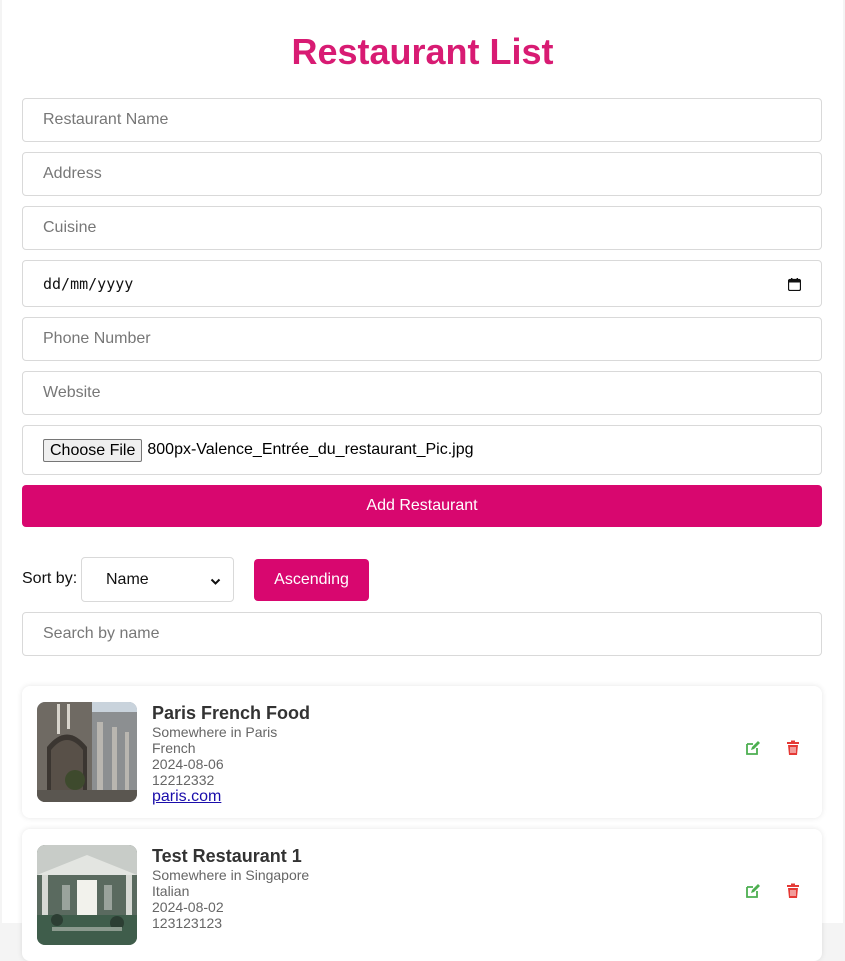 Image resolution: width=845 pixels, height=961 pixels. I want to click on sort-select: Name, so click(157, 579).